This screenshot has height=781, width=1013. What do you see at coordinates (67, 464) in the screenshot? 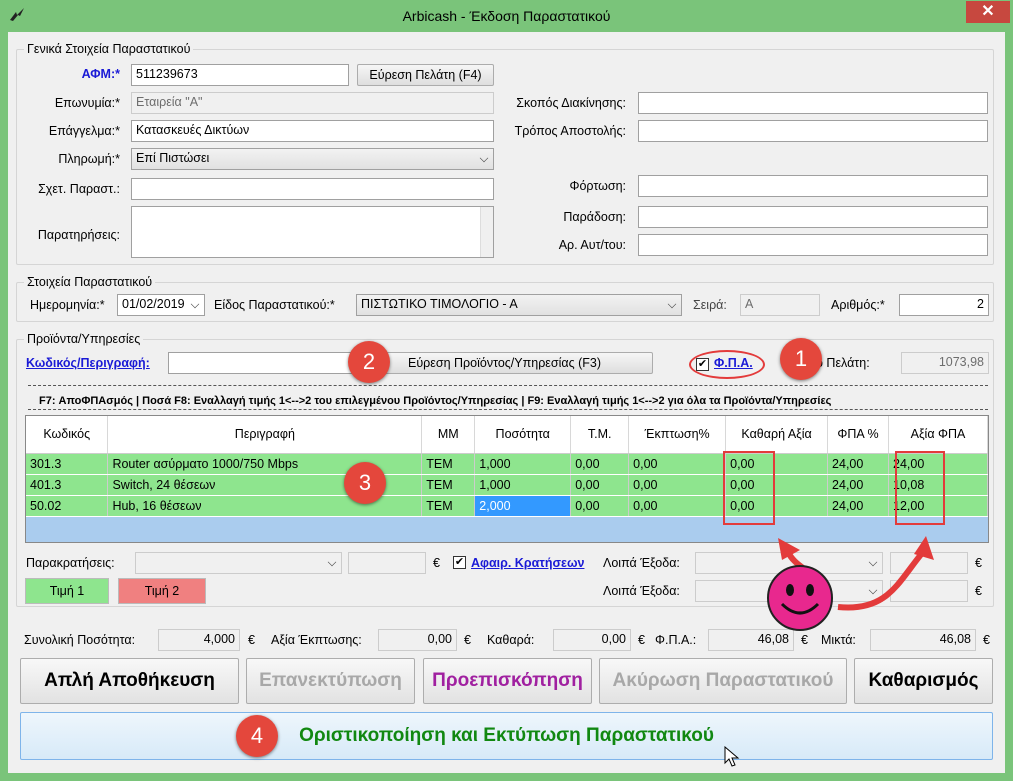
I see `cell-code: 301.3` at bounding box center [67, 464].